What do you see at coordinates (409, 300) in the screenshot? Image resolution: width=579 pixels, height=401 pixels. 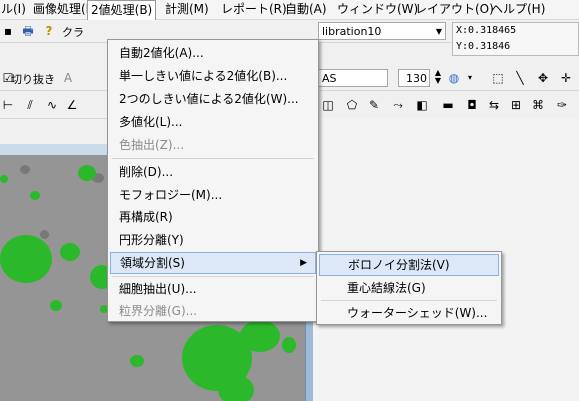 I see `submenu-divider` at bounding box center [409, 300].